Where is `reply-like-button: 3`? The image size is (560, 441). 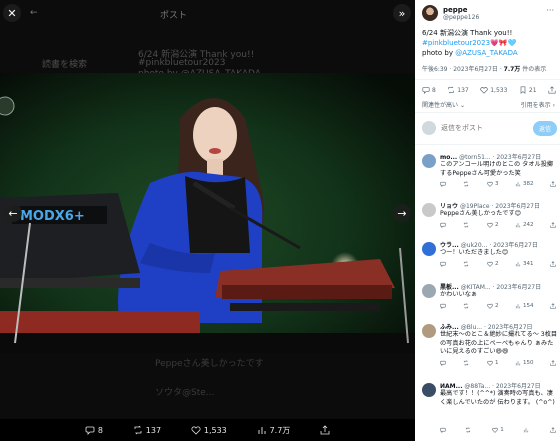
reply-like-button: 3 is located at coordinates (493, 184).